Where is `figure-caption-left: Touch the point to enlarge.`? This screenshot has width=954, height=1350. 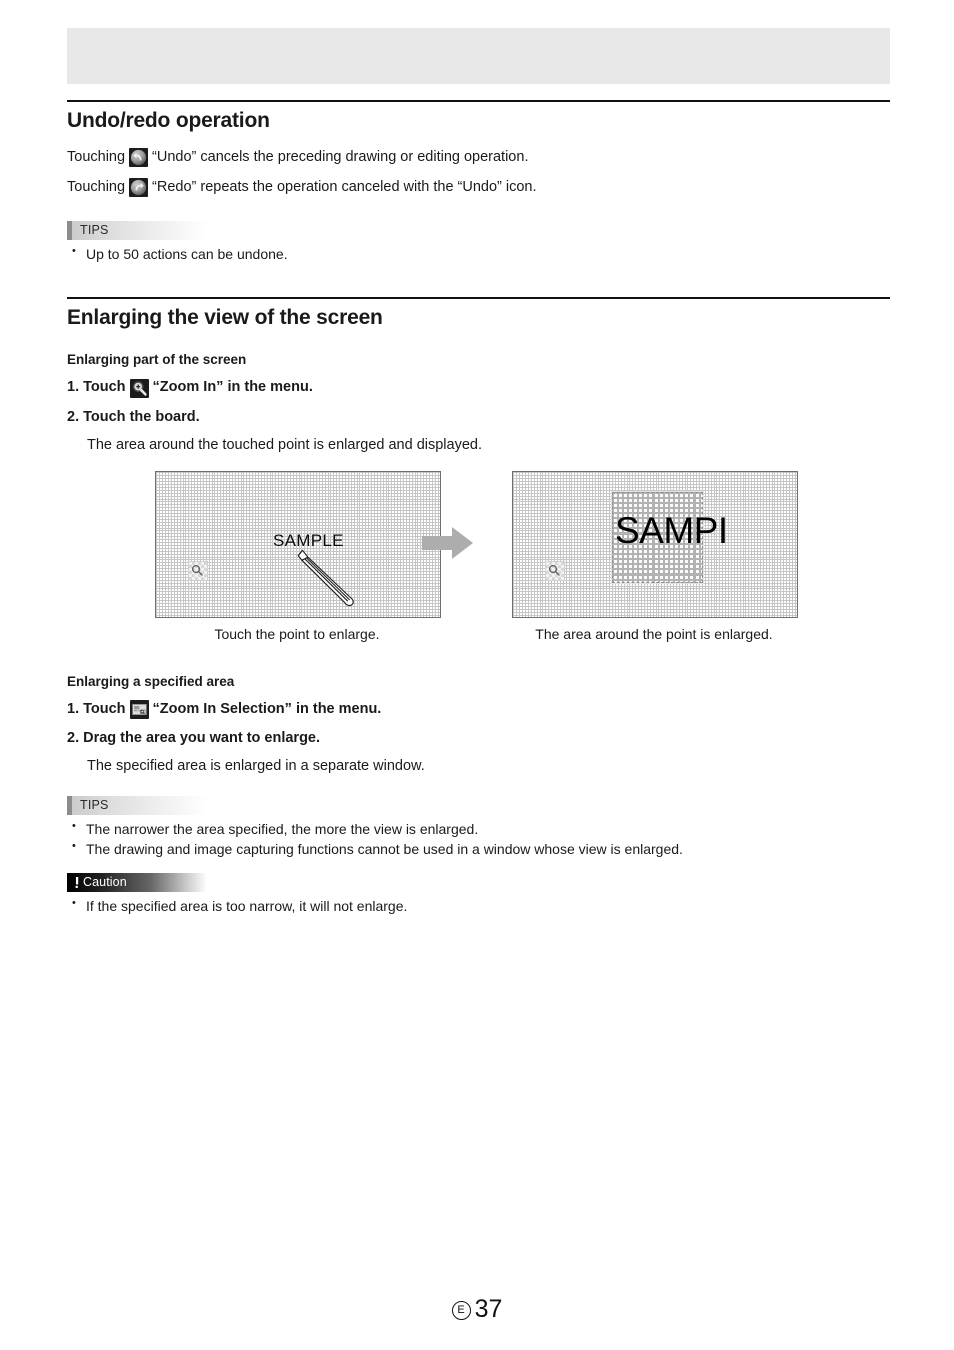
figure-caption-left: Touch the point to enlarge. is located at coordinates (297, 633).